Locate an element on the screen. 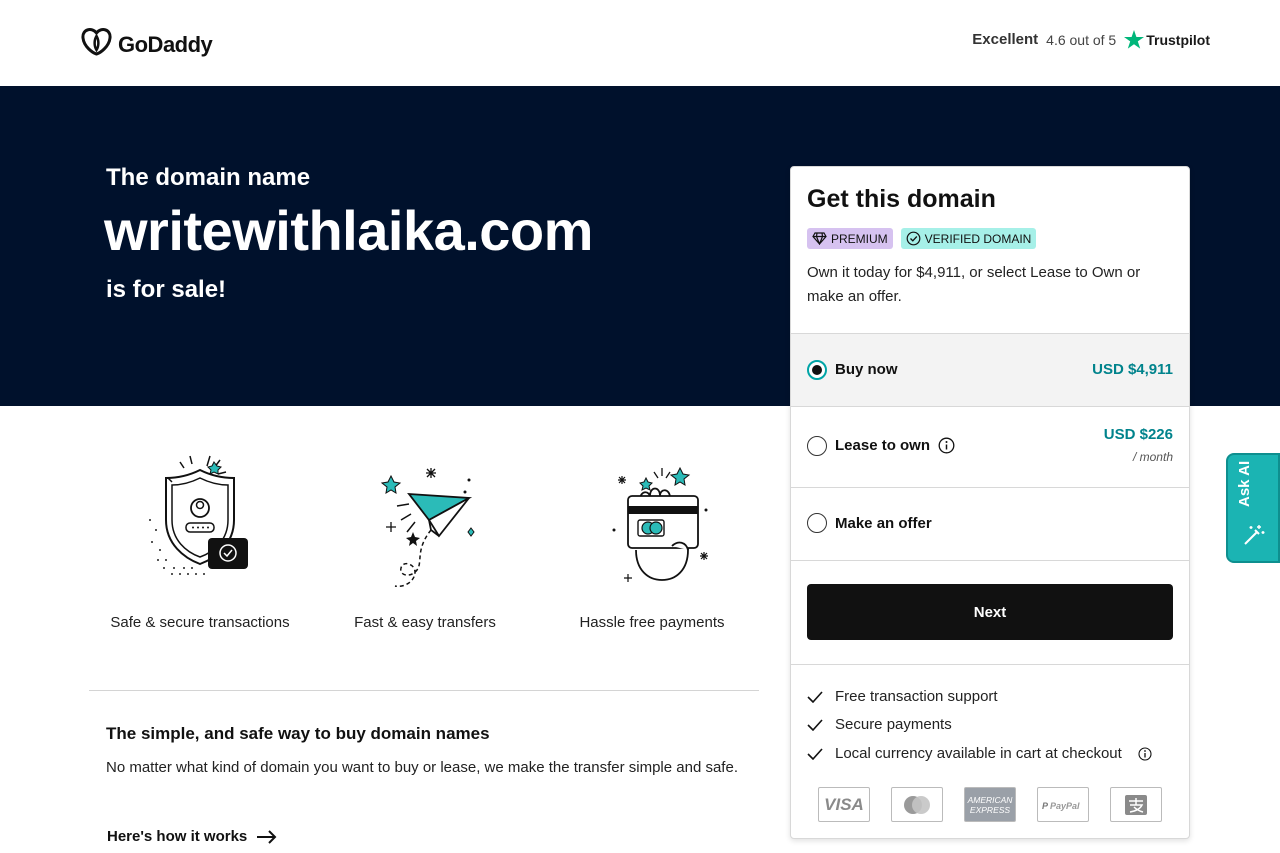 The width and height of the screenshot is (1280, 853). lease-label-group: Lease to own is located at coordinates (895, 445).